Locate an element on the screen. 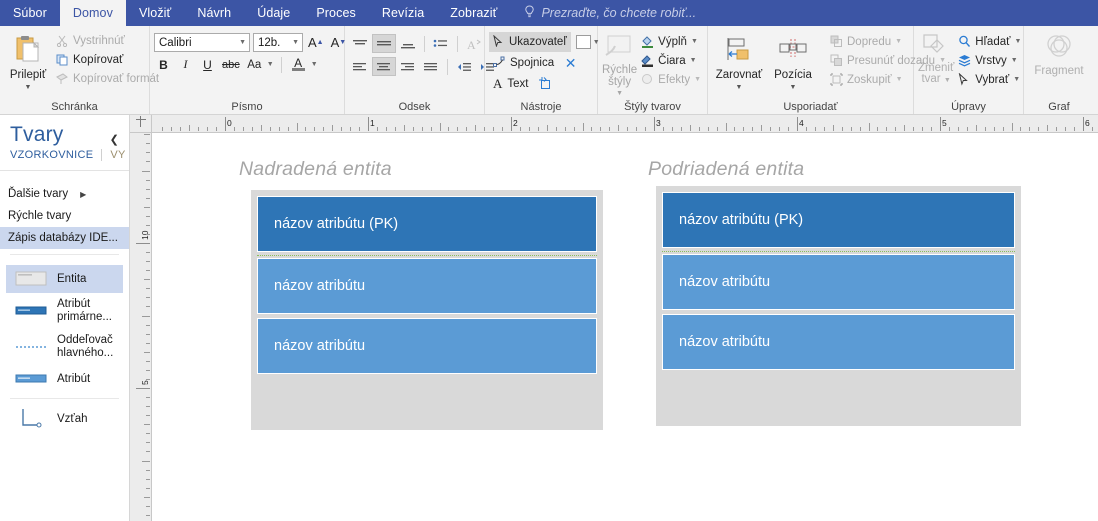 The image size is (1098, 521). paste-button: Prilepiť ▼ is located at coordinates (28, 62).